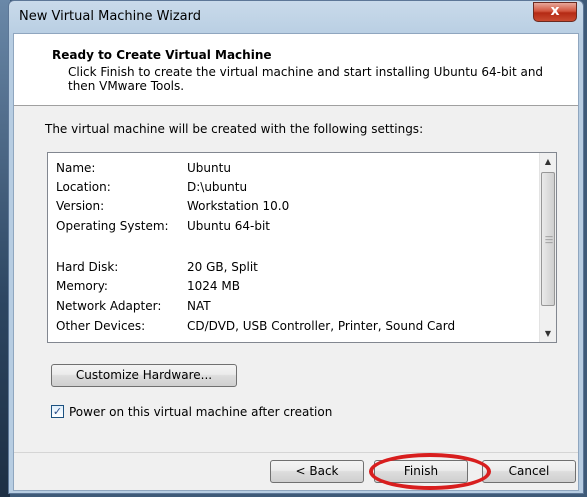 The width and height of the screenshot is (587, 497). Describe the element at coordinates (109, 306) in the screenshot. I see `settings-key: Network Adapter:` at that location.